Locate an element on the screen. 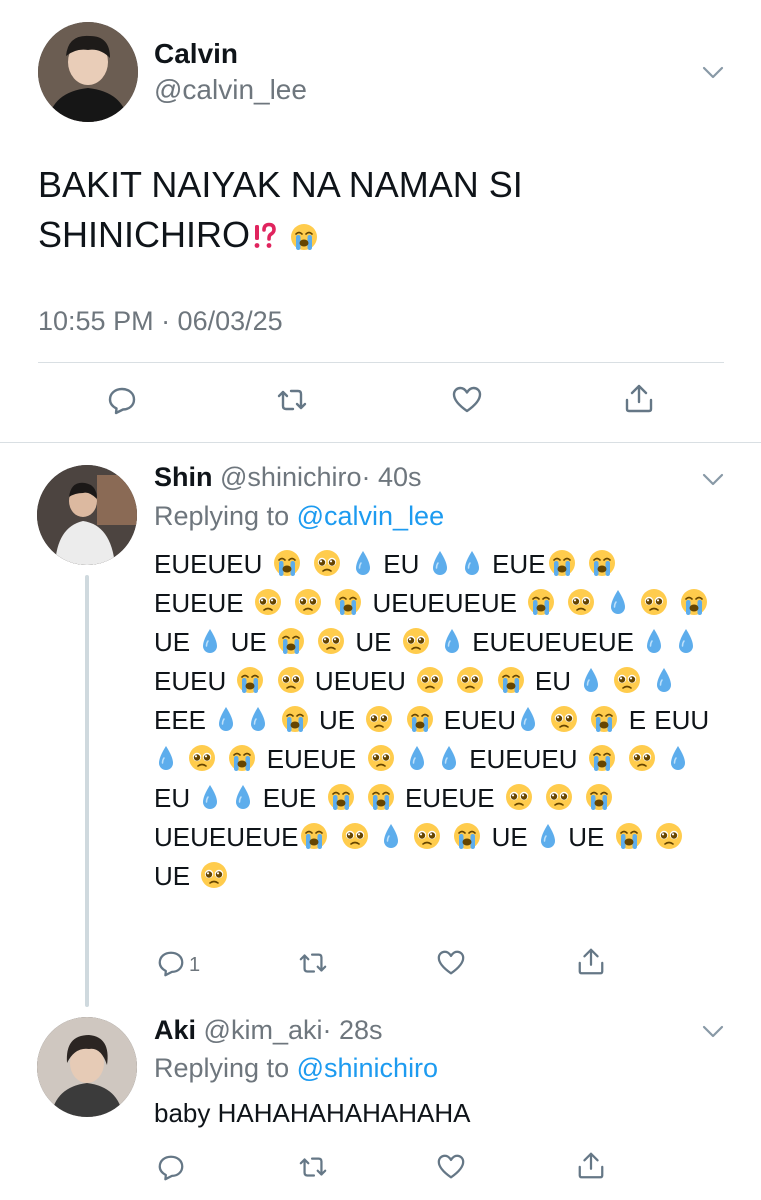 This screenshot has width=761, height=1200. reply-header: Shin @shinichiro· 40s is located at coordinates (288, 477).